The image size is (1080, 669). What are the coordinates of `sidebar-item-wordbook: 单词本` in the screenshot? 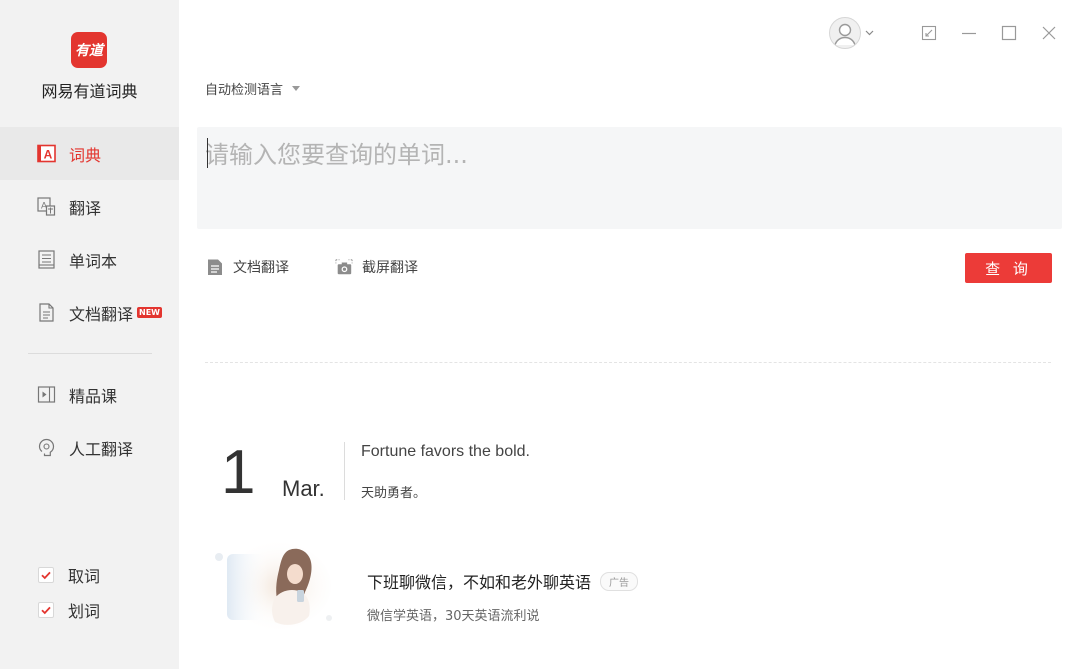 It's located at (89, 259).